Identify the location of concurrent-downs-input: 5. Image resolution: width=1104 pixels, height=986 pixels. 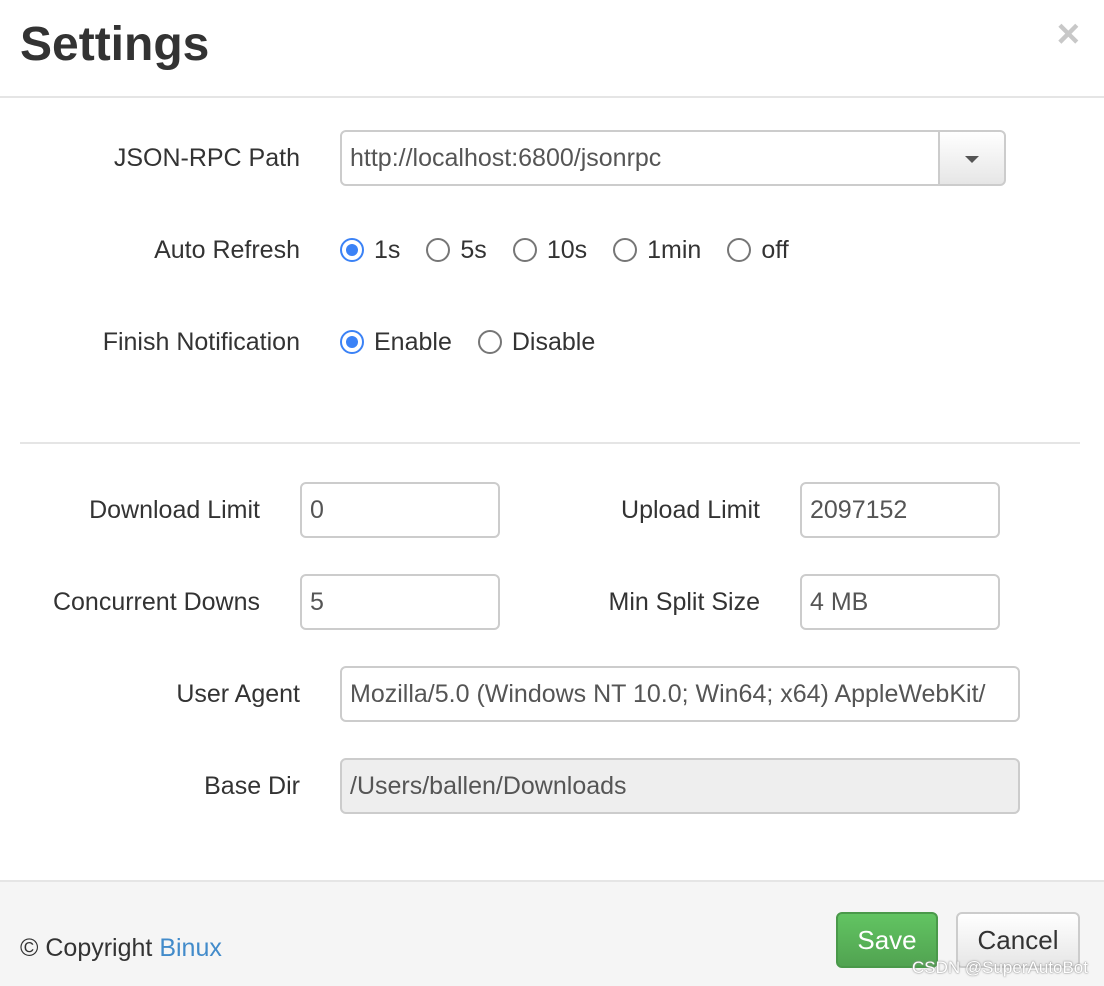
(400, 602).